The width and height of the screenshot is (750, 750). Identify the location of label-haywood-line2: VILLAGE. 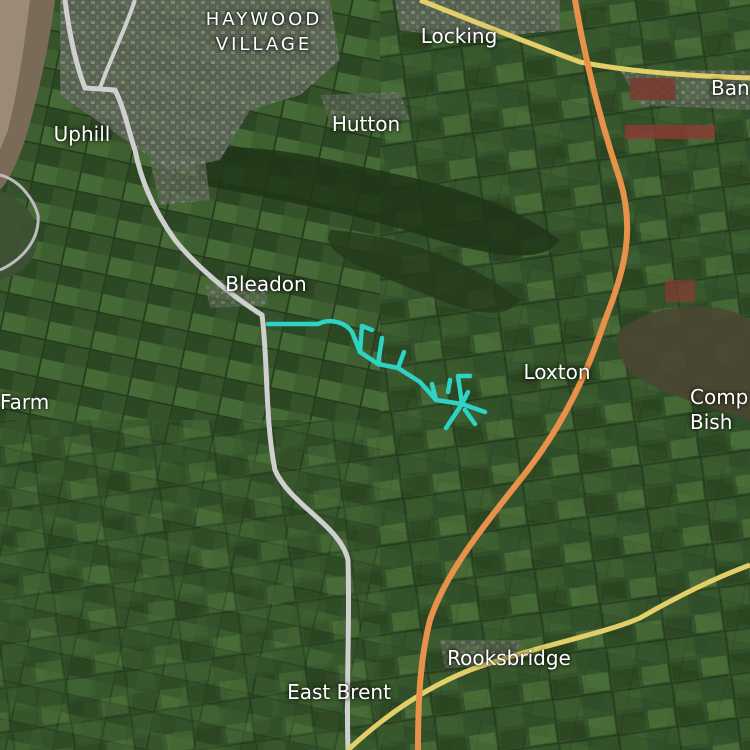
(264, 44).